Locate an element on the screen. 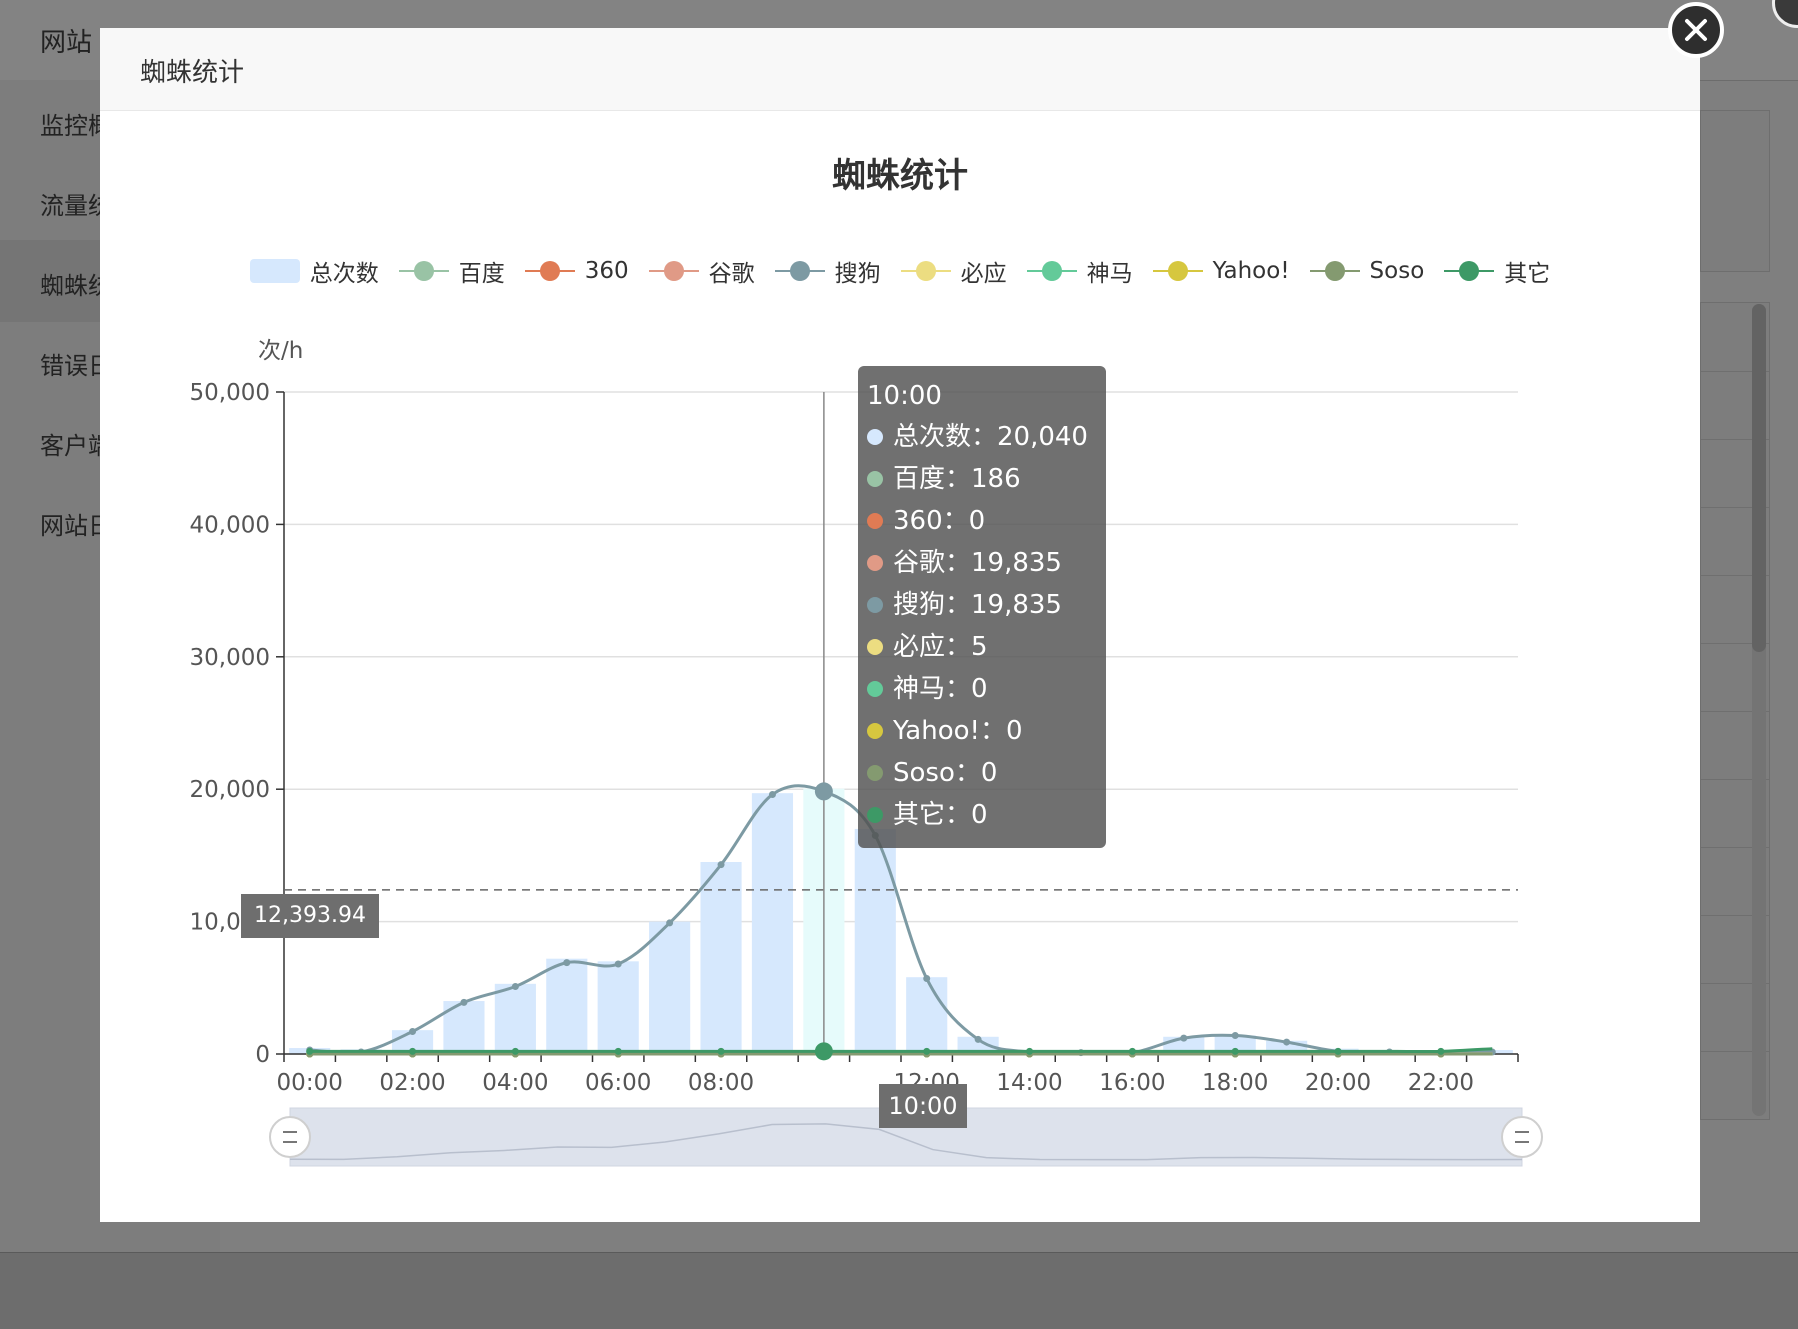 The height and width of the screenshot is (1329, 1798). tooltip-row: 360：0 is located at coordinates (982, 521).